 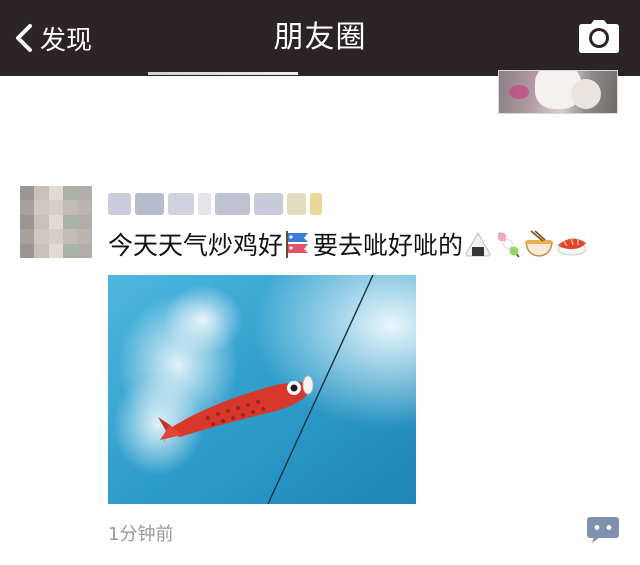 I want to click on avatar, so click(x=56, y=222).